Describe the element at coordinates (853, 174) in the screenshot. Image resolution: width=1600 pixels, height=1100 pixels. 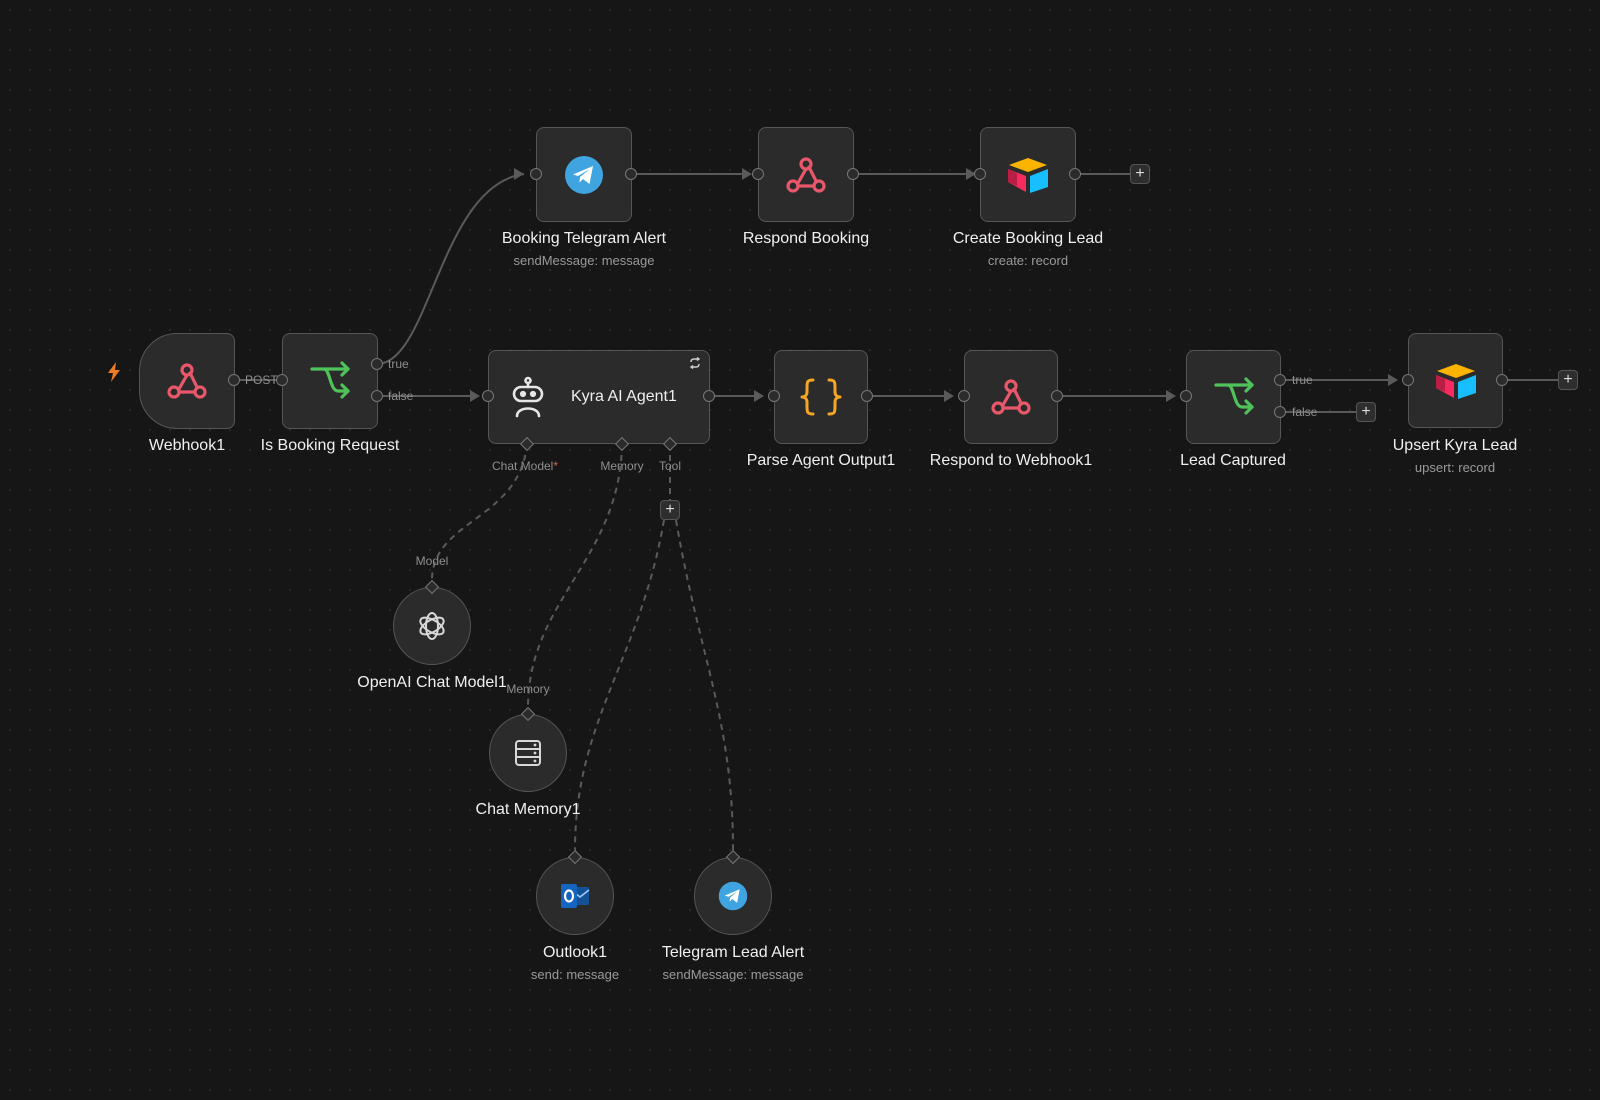
I see `respond-booking-output-handle` at that location.